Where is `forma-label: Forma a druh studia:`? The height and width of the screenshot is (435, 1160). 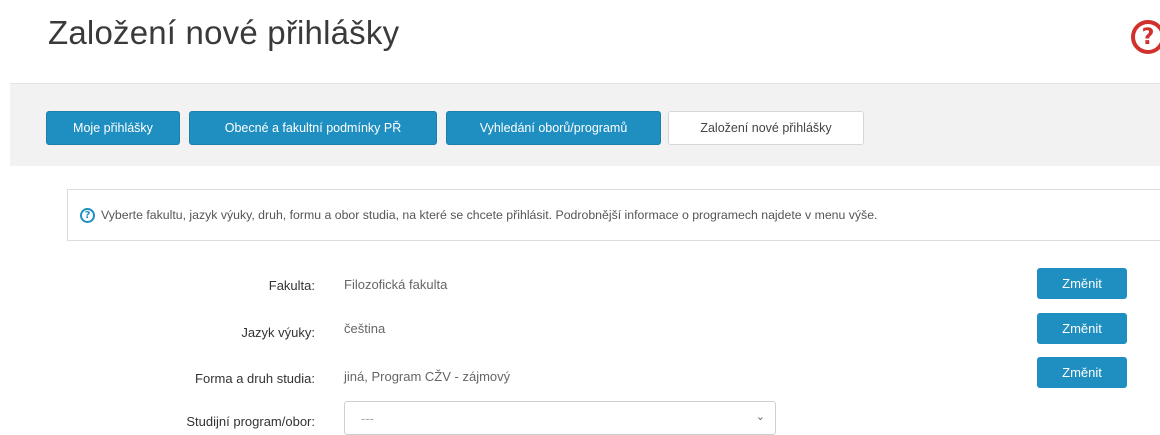
forma-label: Forma a druh studia: is located at coordinates (255, 378).